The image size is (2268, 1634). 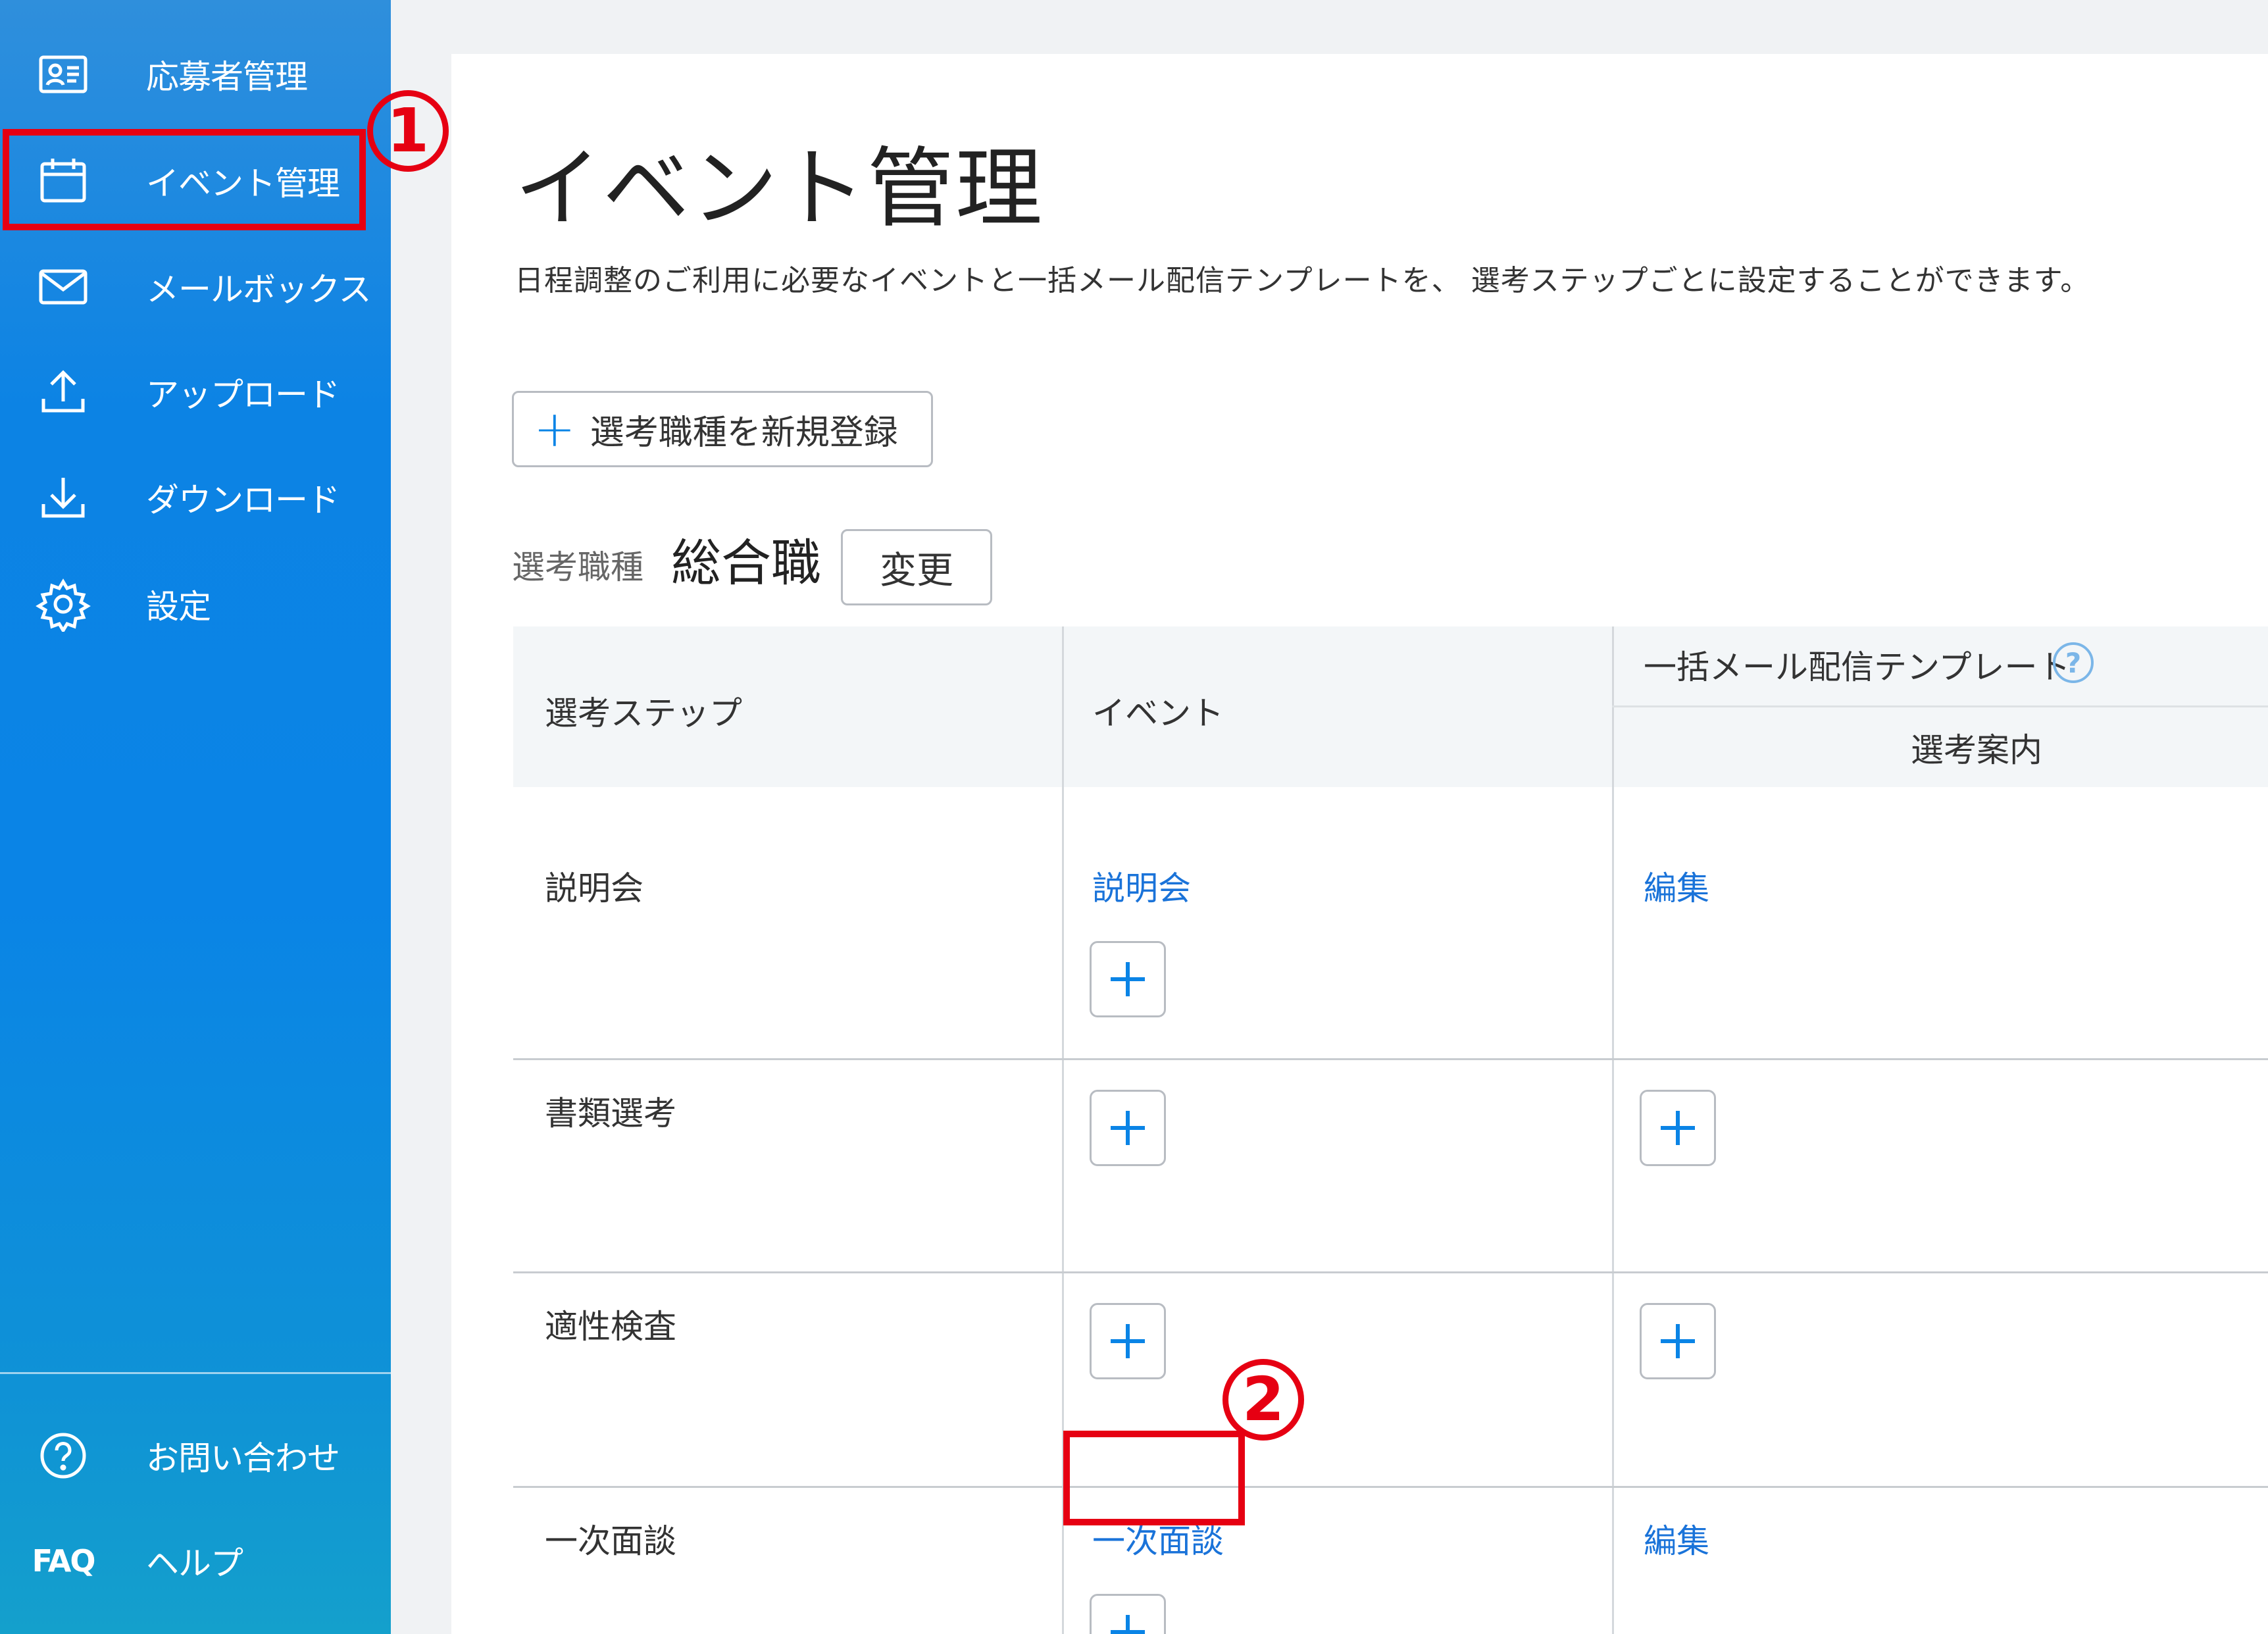 What do you see at coordinates (779, 189) in the screenshot?
I see `page-title: イベント管理` at bounding box center [779, 189].